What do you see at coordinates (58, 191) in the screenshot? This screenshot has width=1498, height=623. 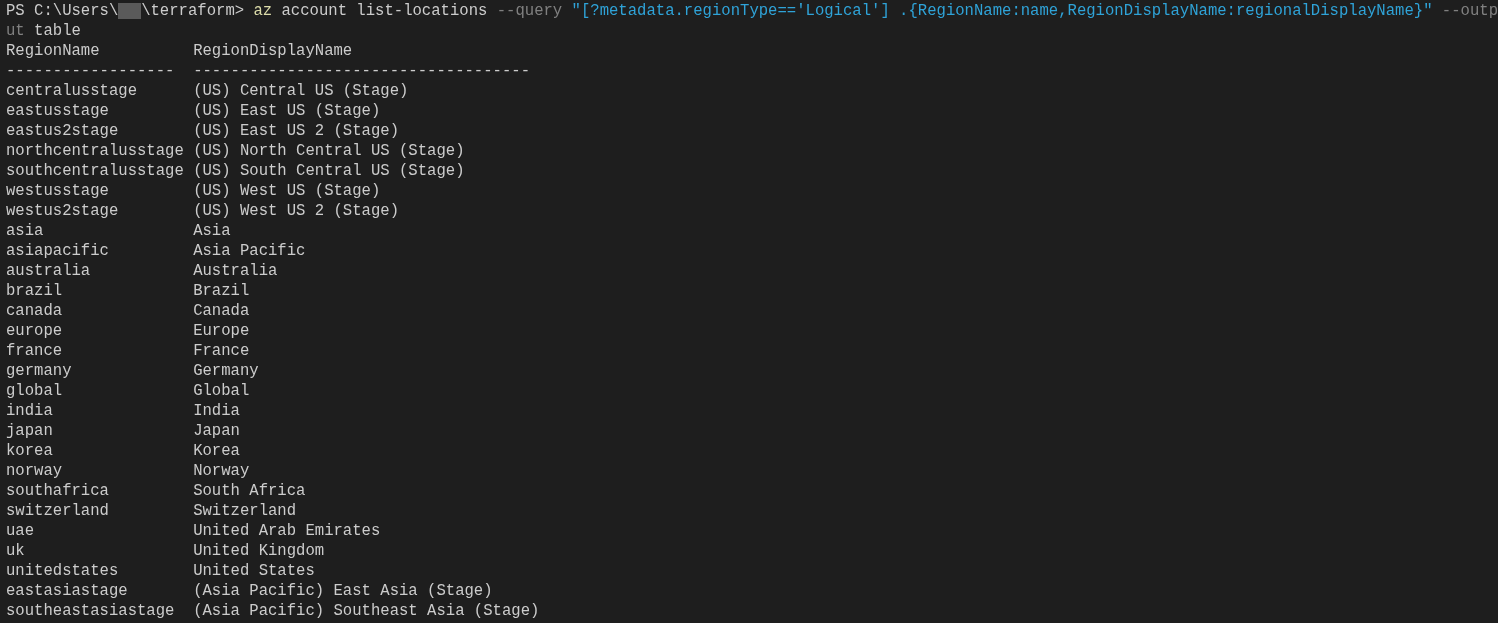 I see `table-cell-text: westusstage` at bounding box center [58, 191].